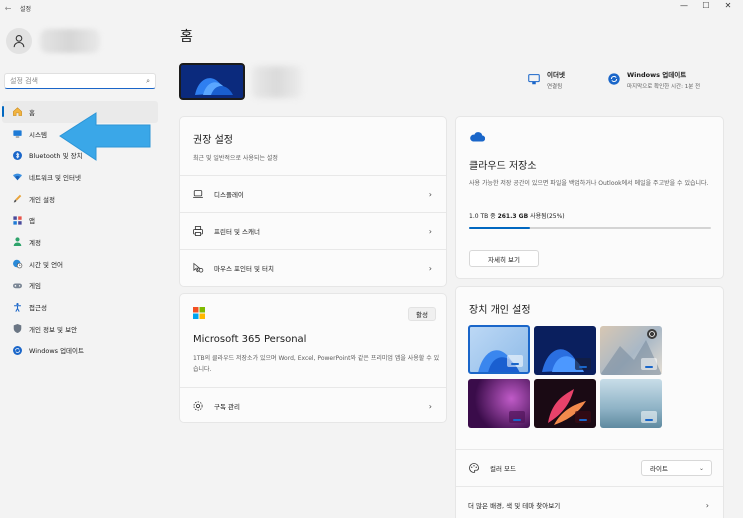  I want to click on person-icon, so click(19, 41).